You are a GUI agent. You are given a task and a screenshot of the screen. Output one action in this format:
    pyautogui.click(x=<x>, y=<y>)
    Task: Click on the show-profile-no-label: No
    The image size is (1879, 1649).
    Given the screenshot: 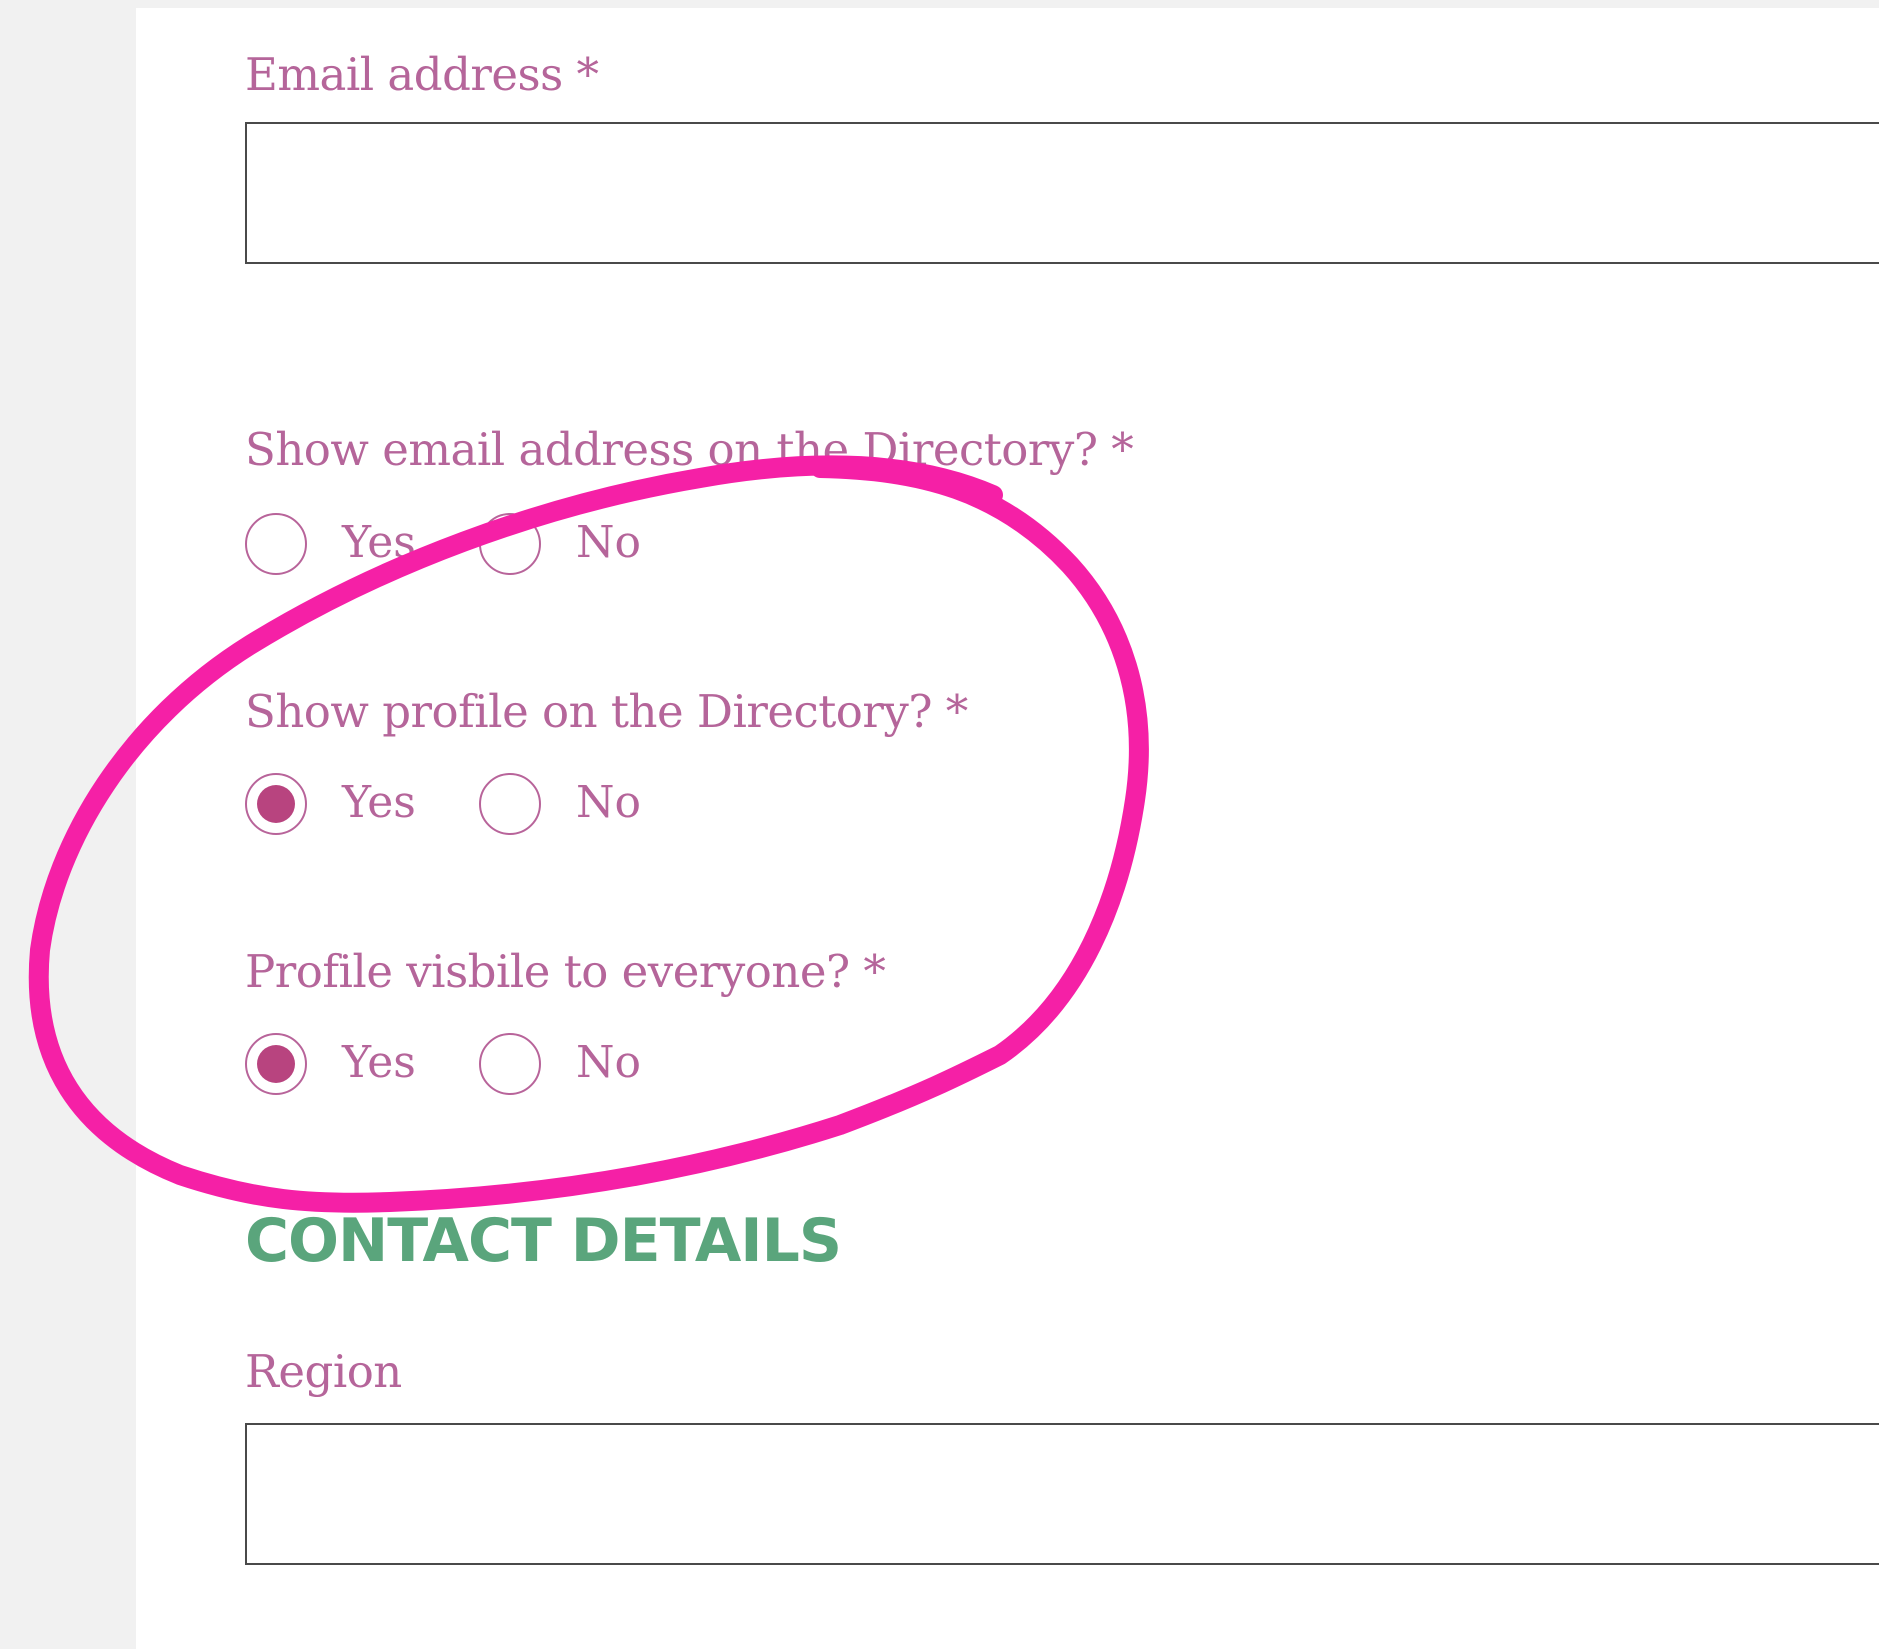 What is the action you would take?
    pyautogui.click(x=608, y=803)
    